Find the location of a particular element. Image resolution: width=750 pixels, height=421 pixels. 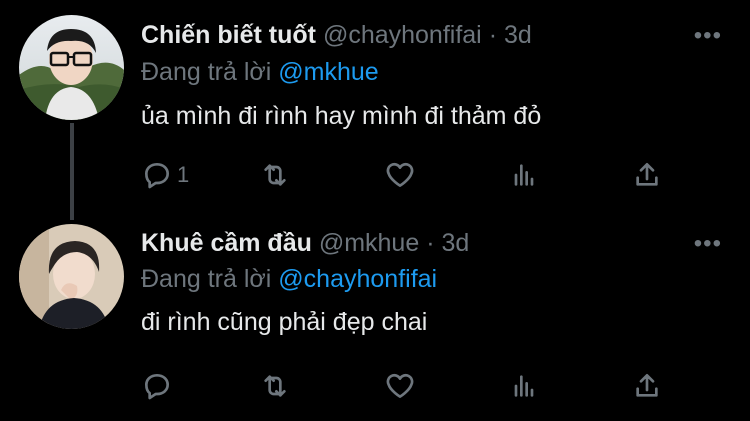

thread-line is located at coordinates (72, 171).